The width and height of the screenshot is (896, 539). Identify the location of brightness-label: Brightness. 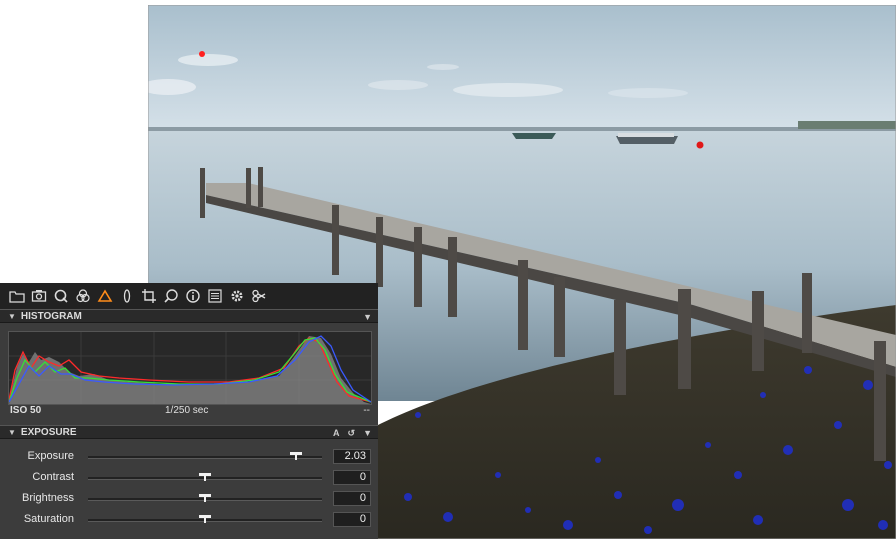
(48, 498).